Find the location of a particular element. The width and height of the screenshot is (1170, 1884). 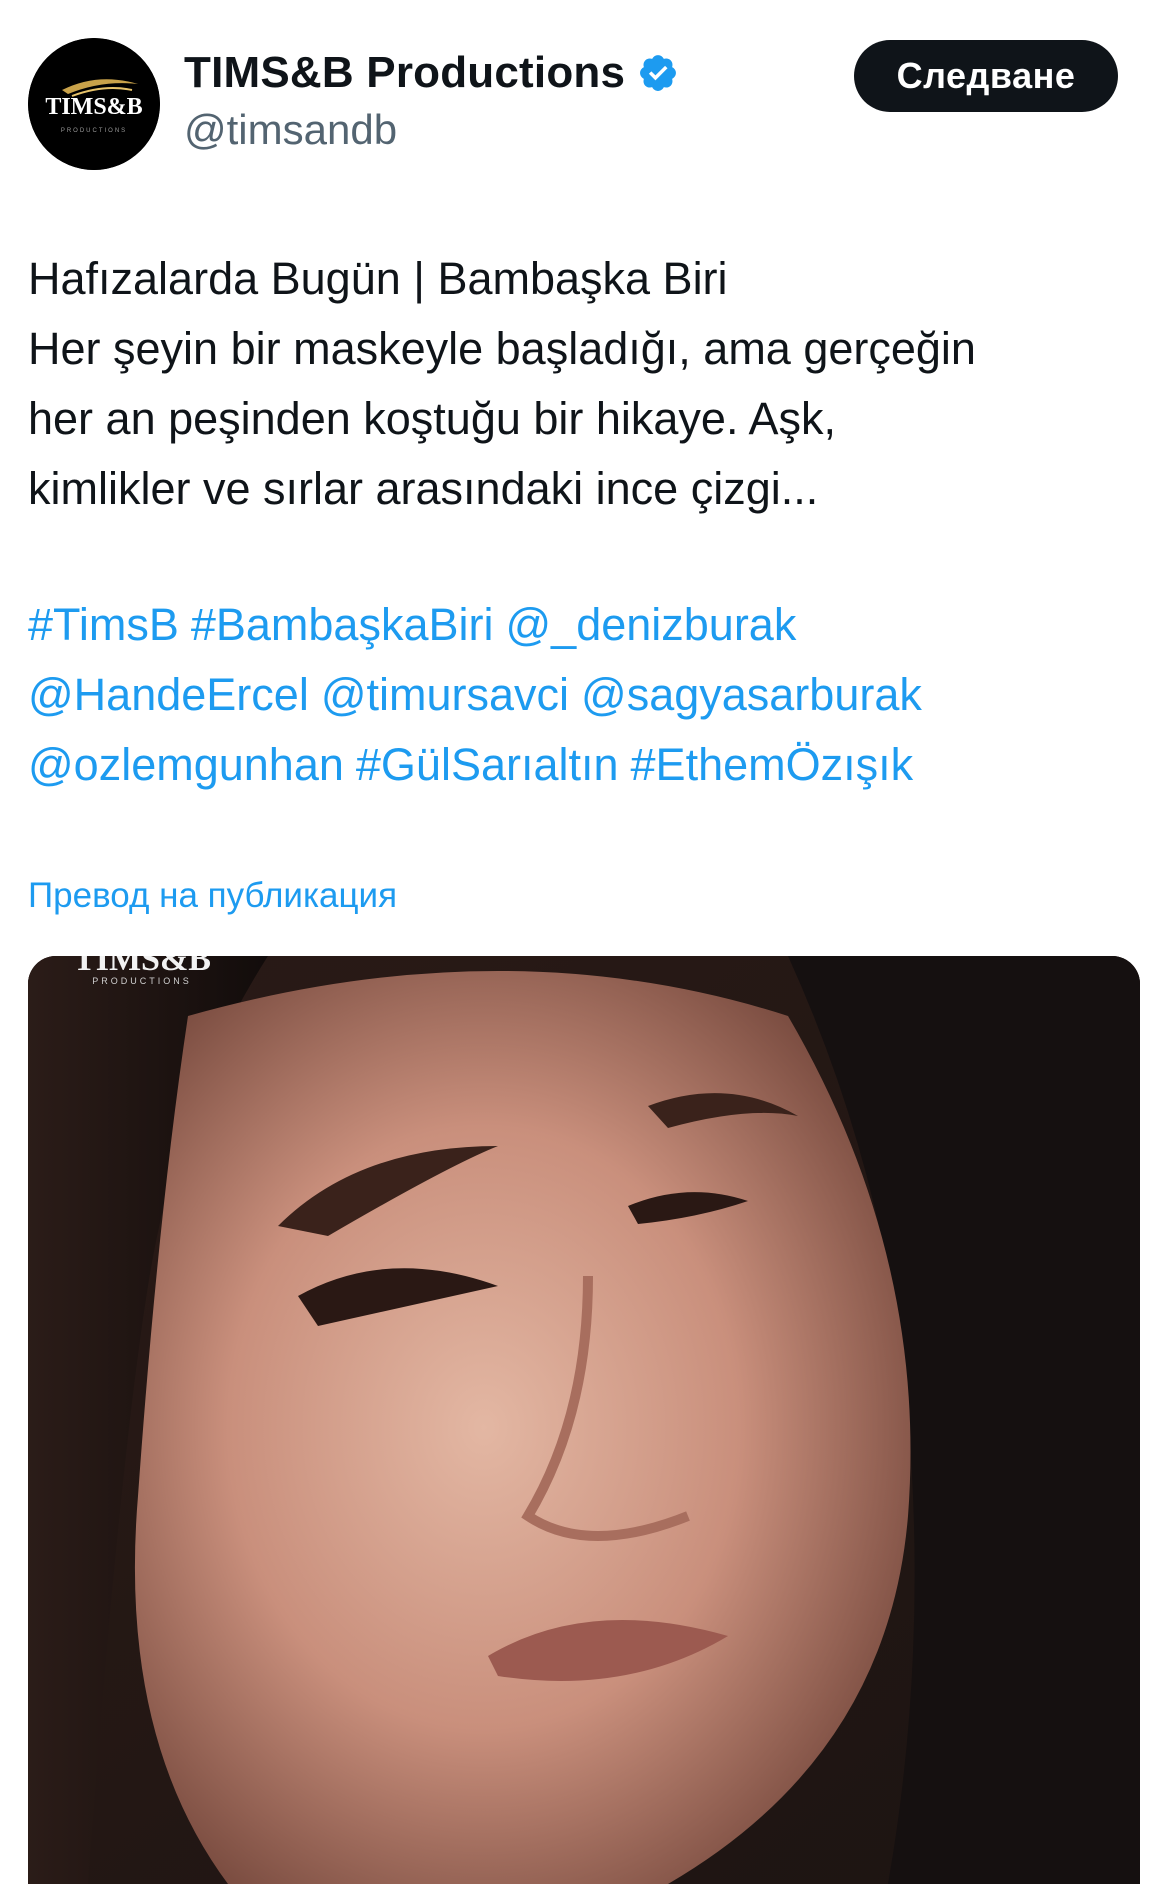

mention-link: @ozlemgunhan is located at coordinates (186, 764).